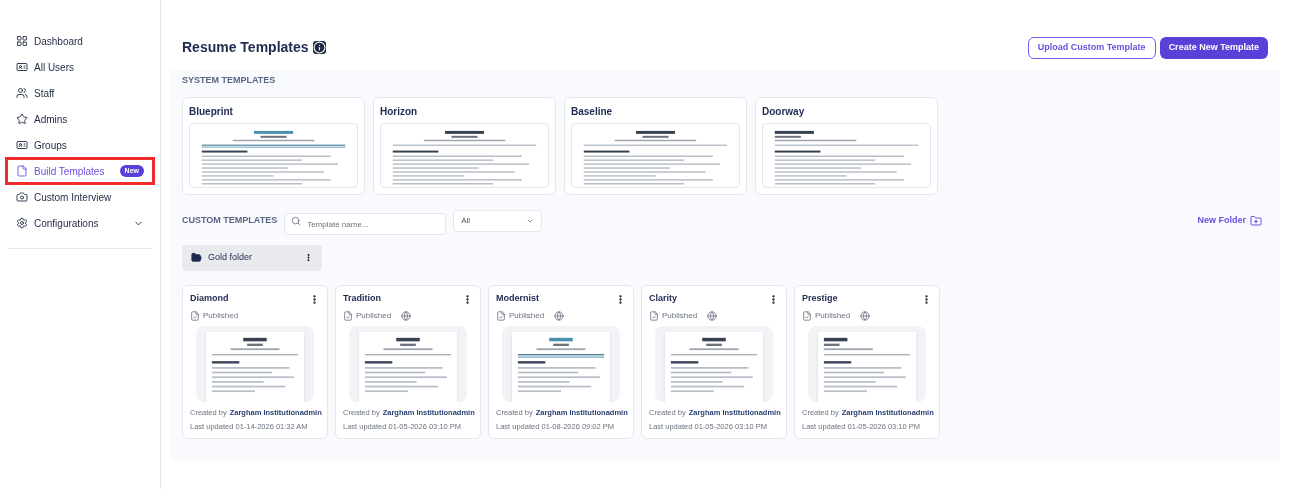 This screenshot has height=489, width=1290. I want to click on folder-icon, so click(196, 257).